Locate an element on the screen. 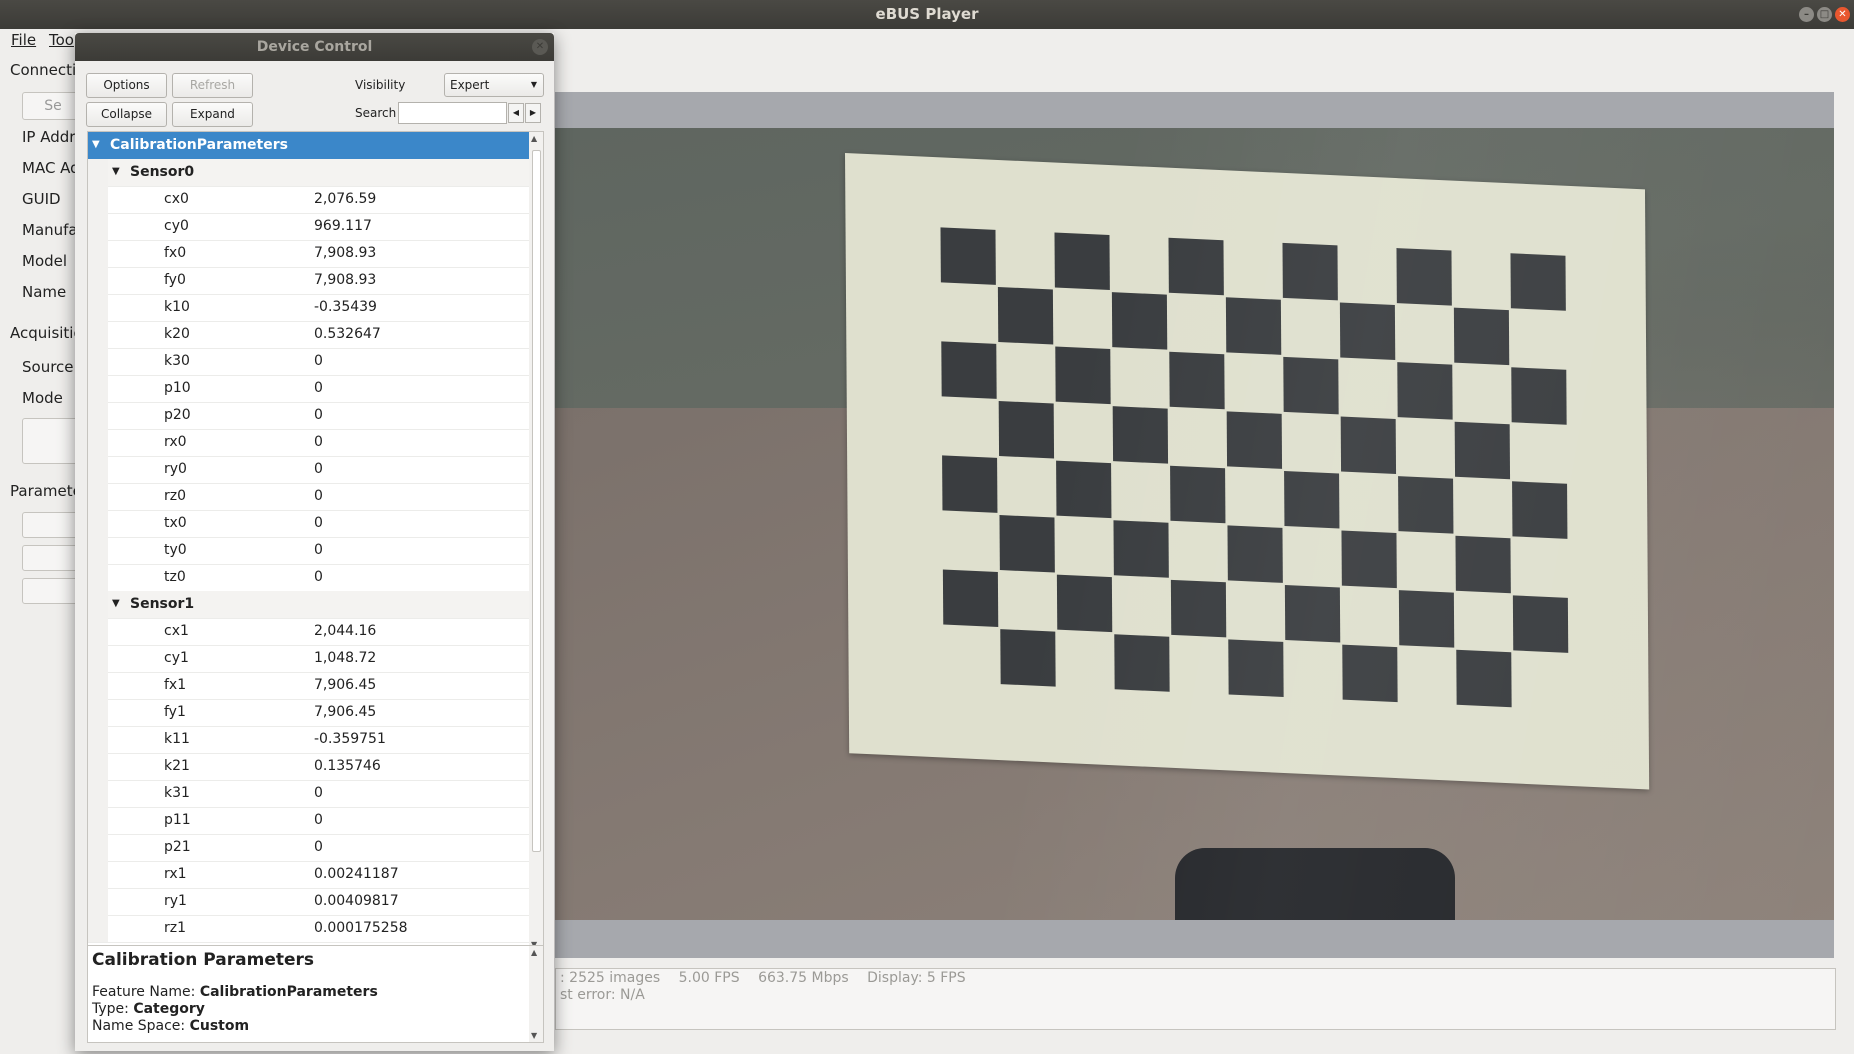 The width and height of the screenshot is (1854, 1054). parameter-row-rz1: rz1 0.000175258 is located at coordinates (309, 929).